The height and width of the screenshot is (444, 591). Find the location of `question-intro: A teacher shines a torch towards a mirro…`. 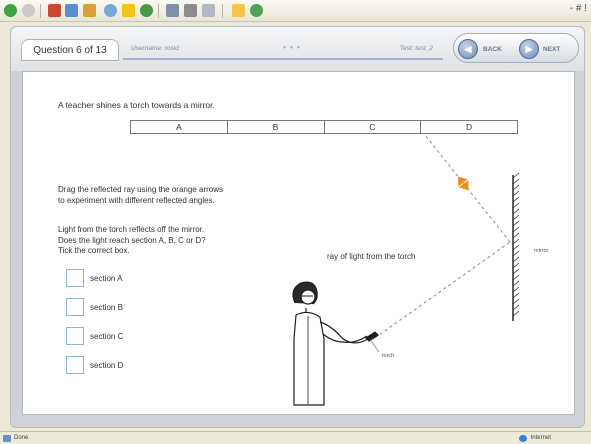

question-intro: A teacher shines a torch towards a mirro… is located at coordinates (136, 105).